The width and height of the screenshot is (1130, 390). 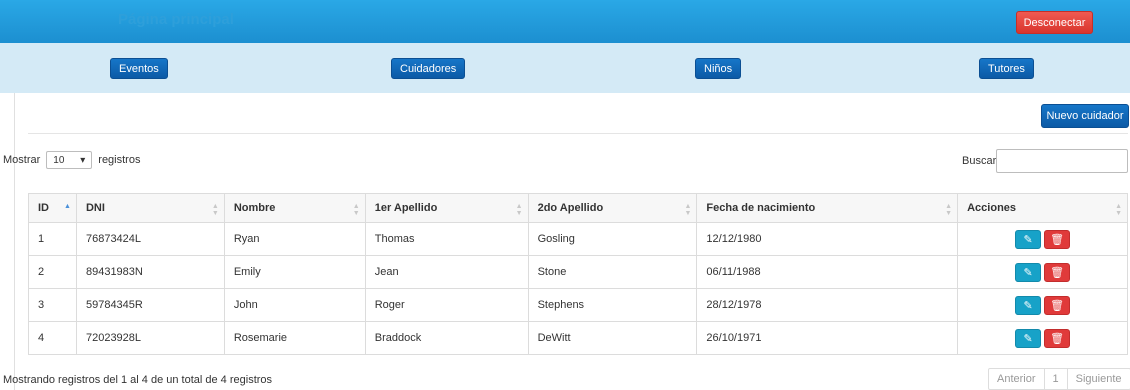 I want to click on cell-primer-apellido: Roger, so click(x=446, y=305).